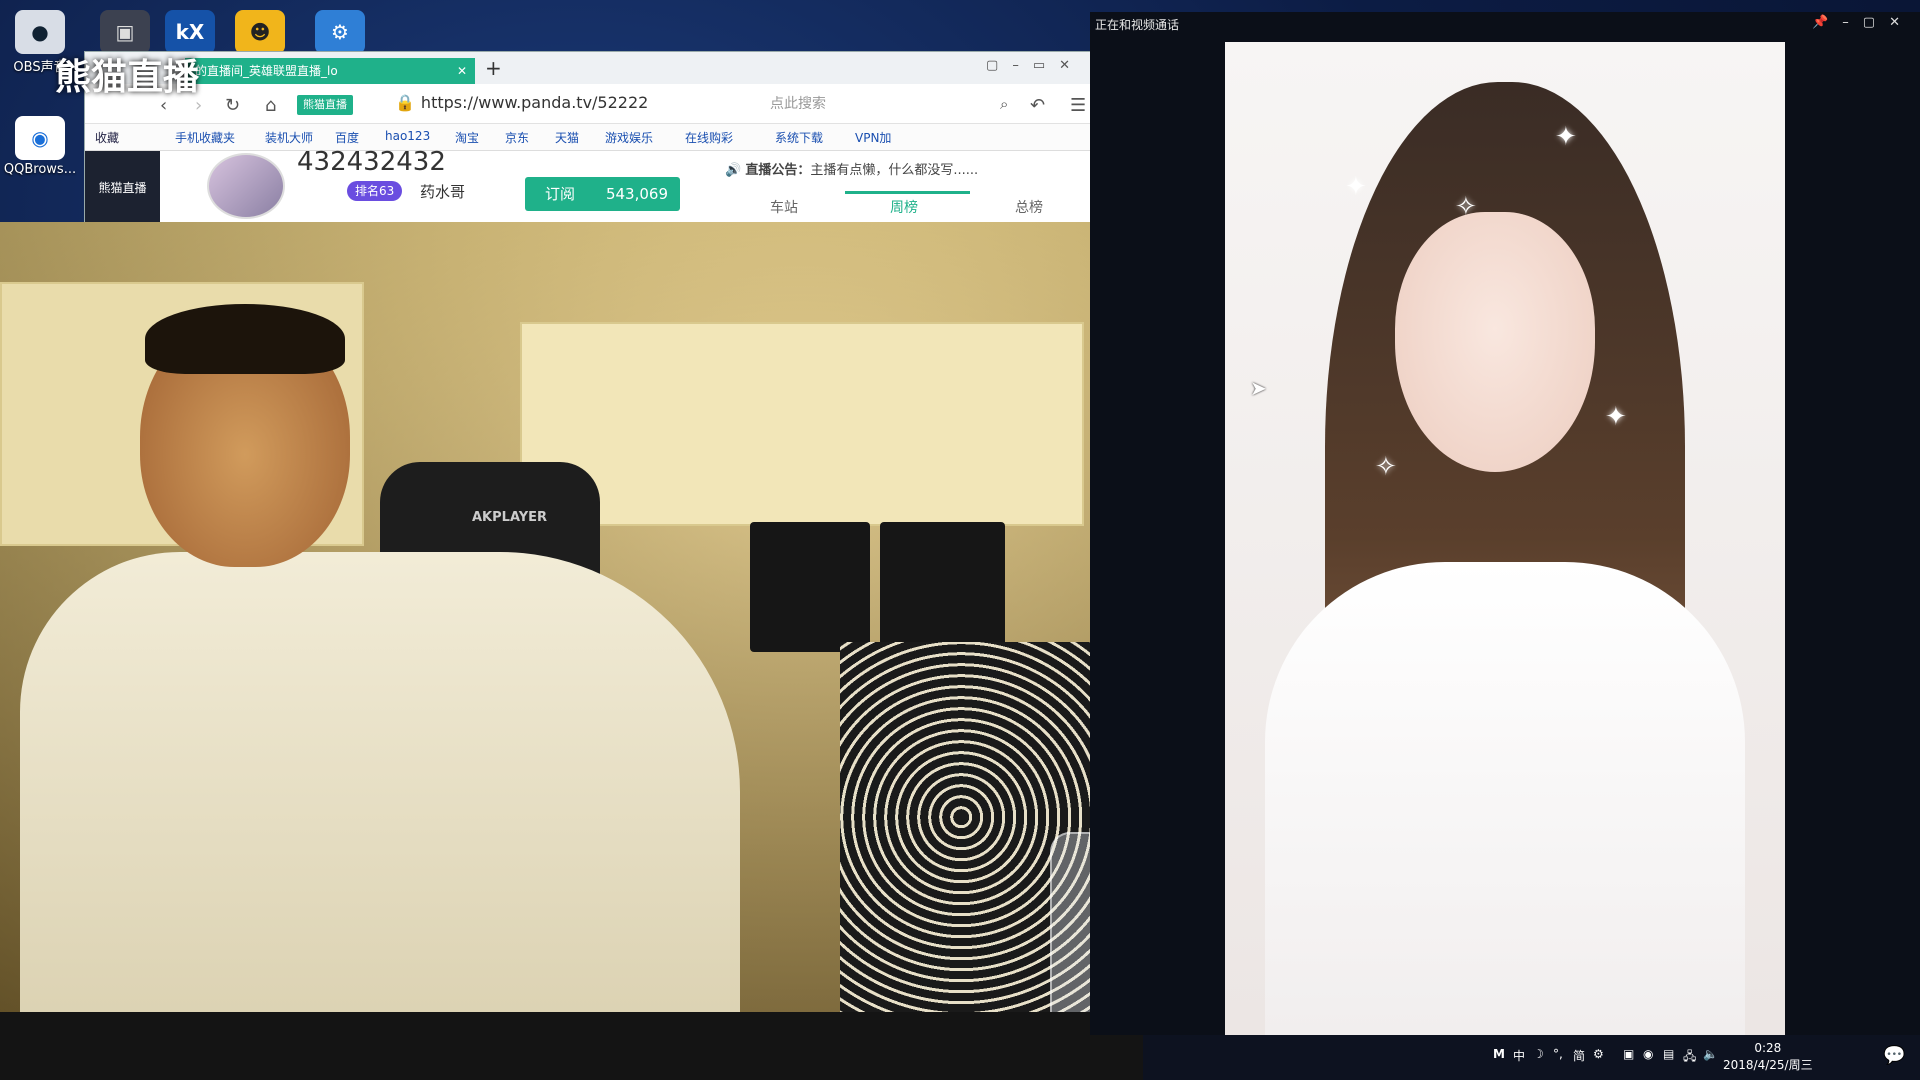  I want to click on rank-tabs: 车站 周榜 总榜, so click(907, 206).